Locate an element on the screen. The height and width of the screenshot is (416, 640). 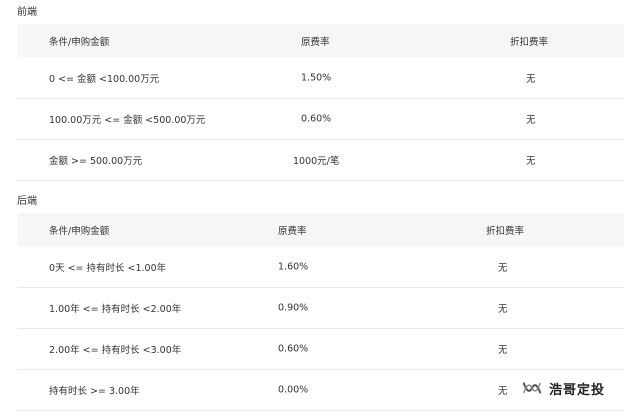
row-original-rate: 0.00% is located at coordinates (293, 390).